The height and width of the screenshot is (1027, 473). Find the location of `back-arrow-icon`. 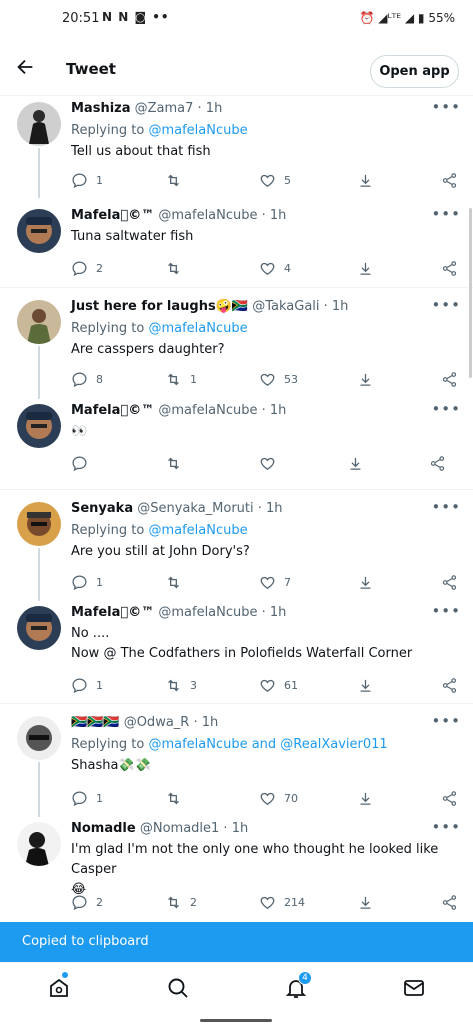

back-arrow-icon is located at coordinates (25, 67).